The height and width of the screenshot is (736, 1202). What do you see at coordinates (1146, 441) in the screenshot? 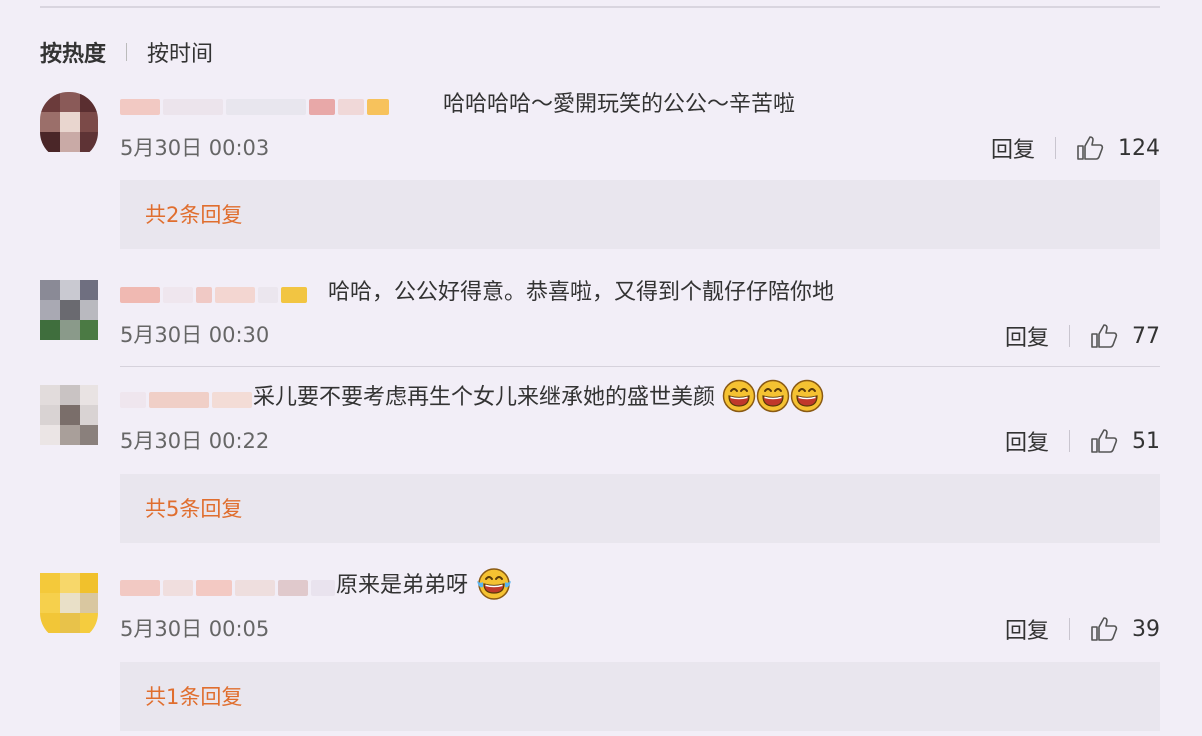
I see `like-count: 51` at bounding box center [1146, 441].